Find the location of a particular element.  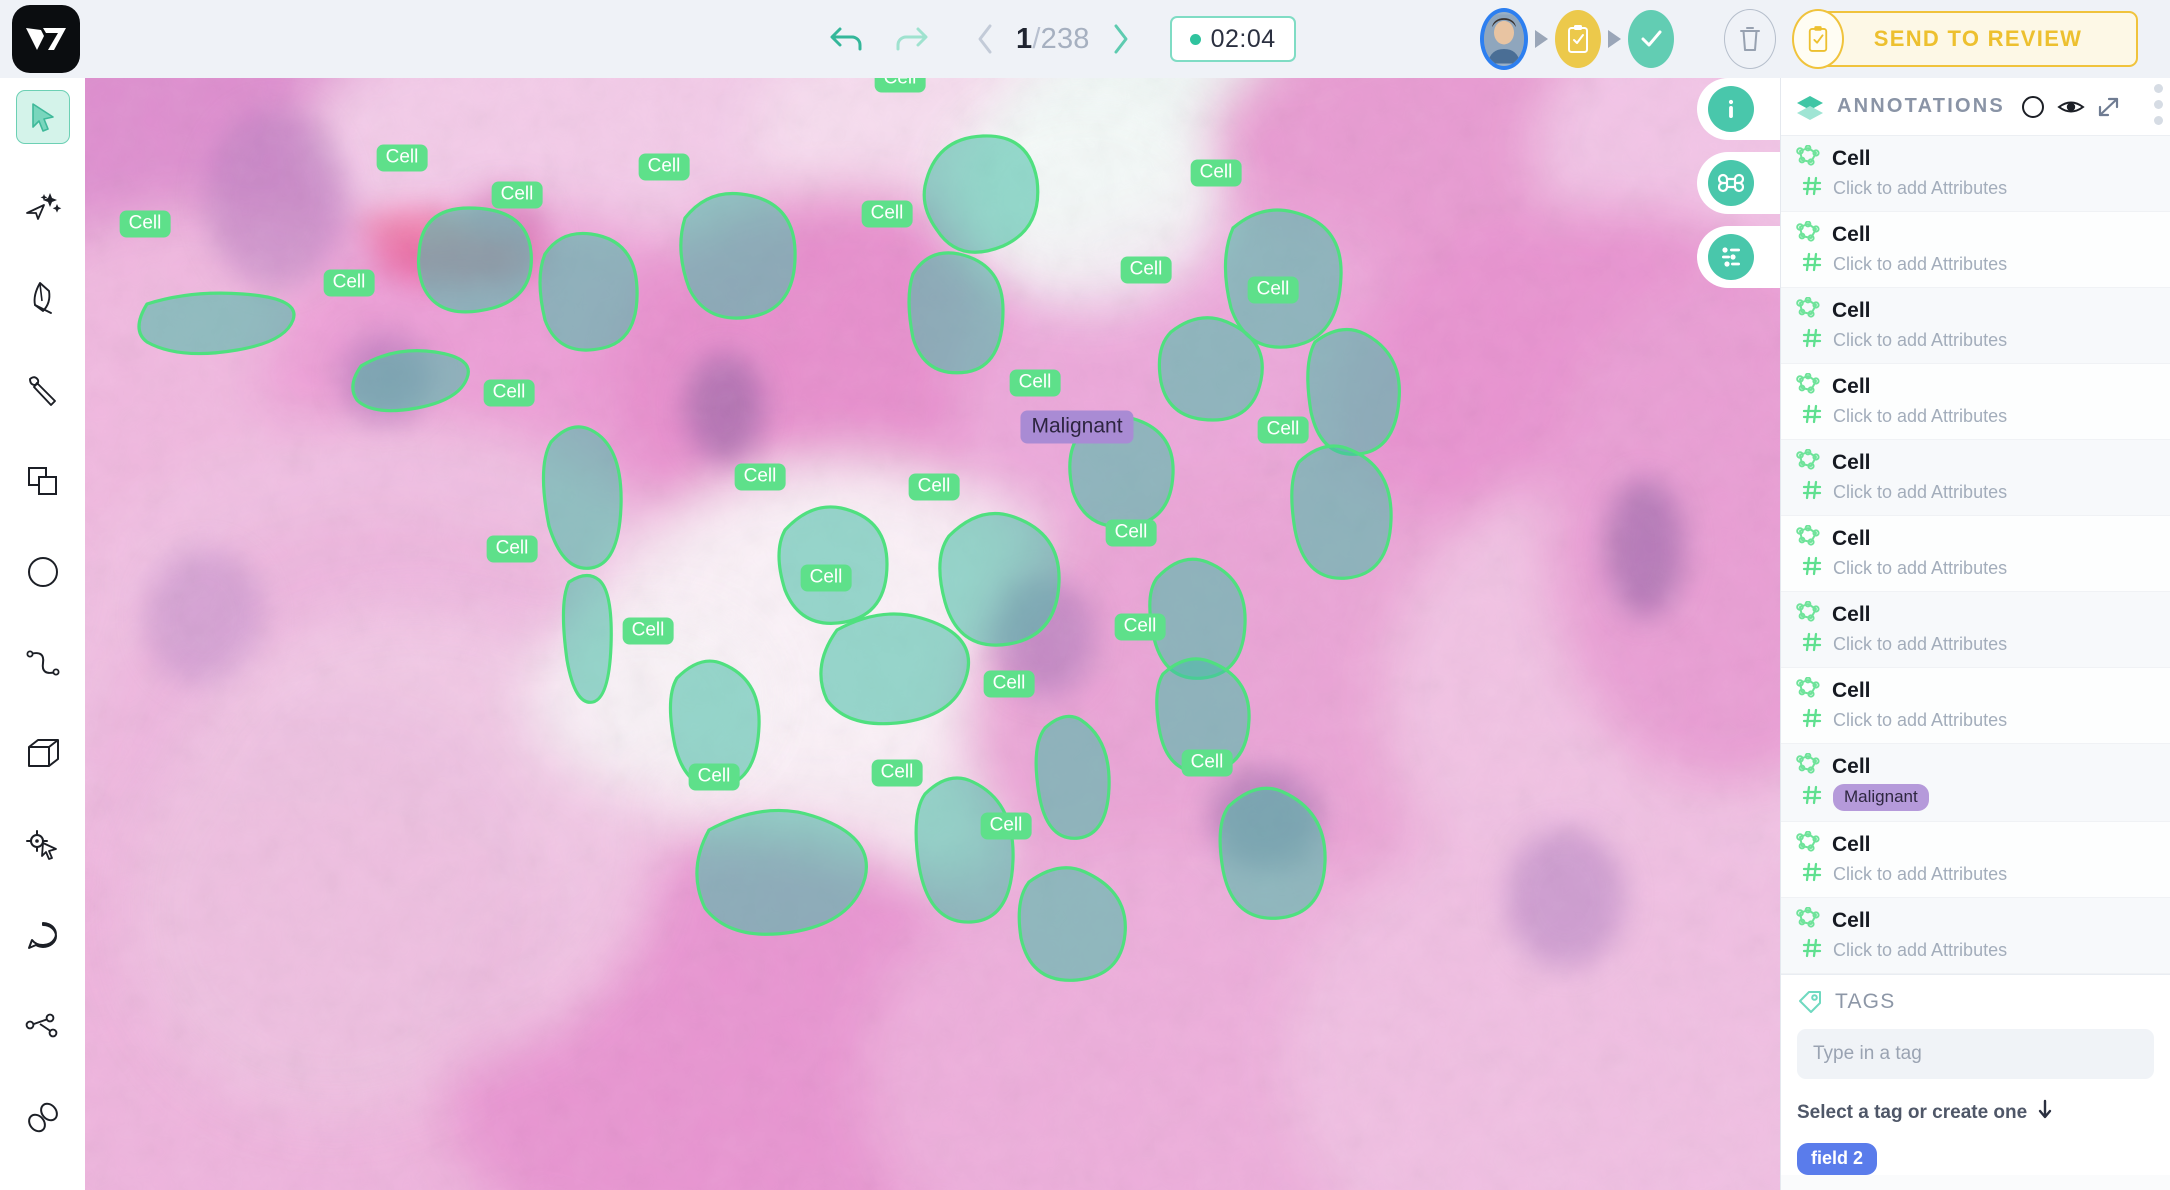

tag-icon is located at coordinates (1810, 1002).